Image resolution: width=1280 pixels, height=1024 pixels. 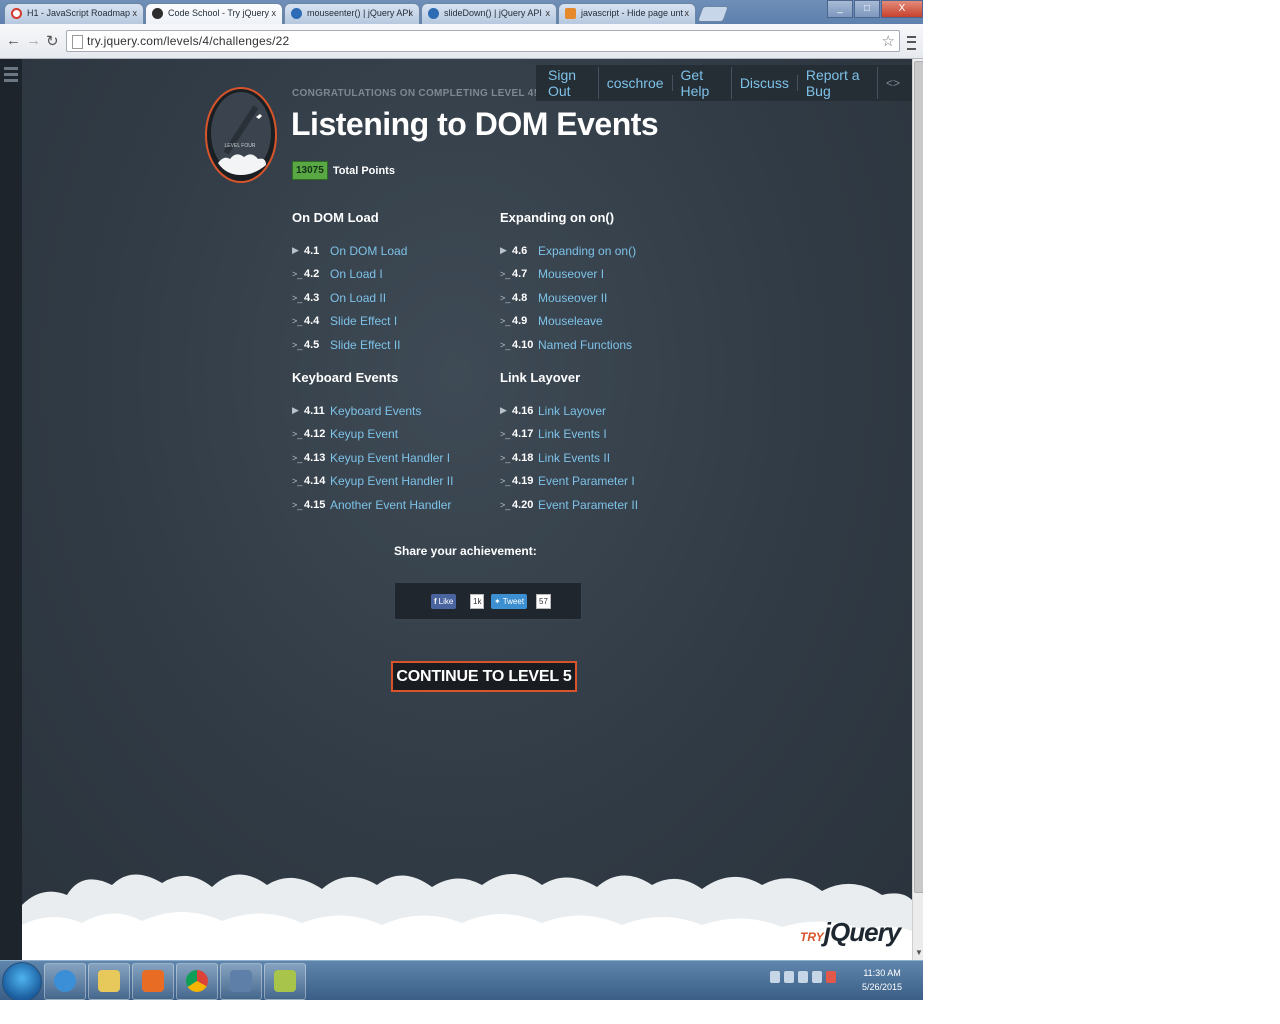 I want to click on lesson-item: >_ 4.13 Keyup Event Handler I, so click(x=372, y=458).